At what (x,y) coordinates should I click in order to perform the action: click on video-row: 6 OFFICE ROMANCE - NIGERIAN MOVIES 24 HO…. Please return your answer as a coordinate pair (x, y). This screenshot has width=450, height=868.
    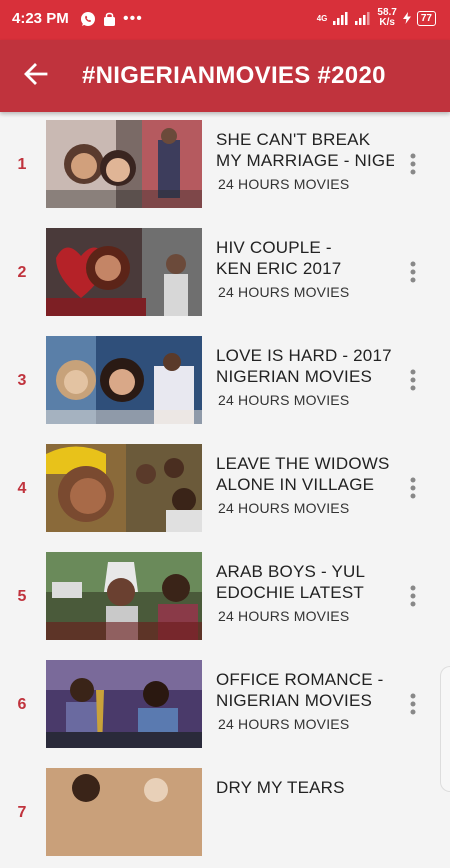
    Looking at the image, I should click on (225, 706).